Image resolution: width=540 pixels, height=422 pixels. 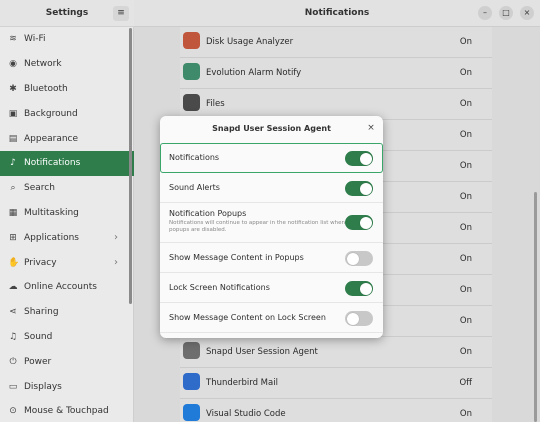 What do you see at coordinates (191, 71) in the screenshot?
I see `evolution-alarm-icon` at bounding box center [191, 71].